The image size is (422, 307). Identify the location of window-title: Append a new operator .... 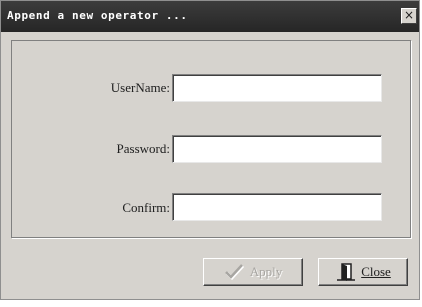
(97, 15).